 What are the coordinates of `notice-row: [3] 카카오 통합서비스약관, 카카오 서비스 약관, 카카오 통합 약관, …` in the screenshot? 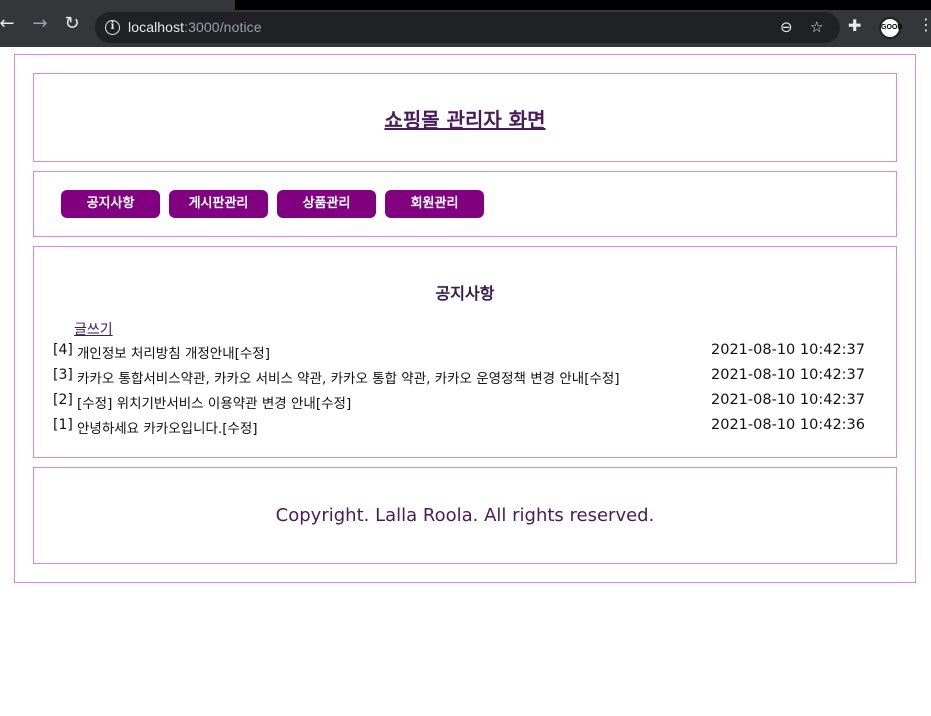 It's located at (459, 378).